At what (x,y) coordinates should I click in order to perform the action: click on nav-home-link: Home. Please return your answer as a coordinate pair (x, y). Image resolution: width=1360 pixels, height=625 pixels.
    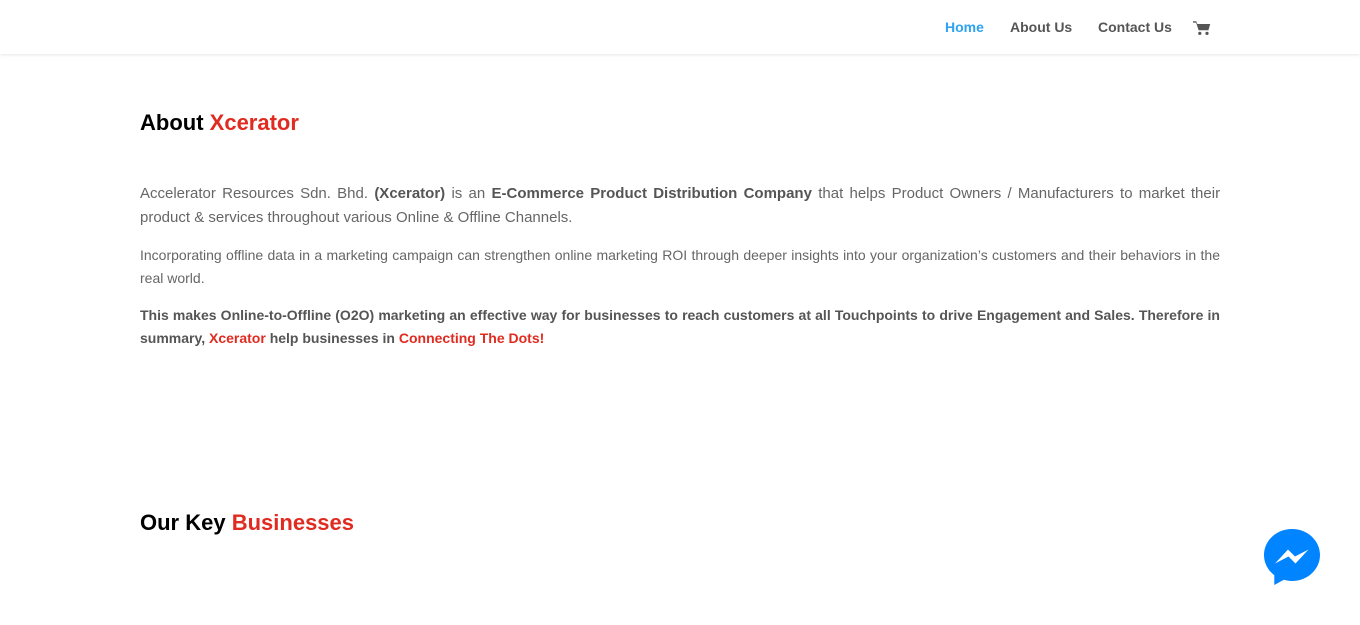
    Looking at the image, I should click on (964, 27).